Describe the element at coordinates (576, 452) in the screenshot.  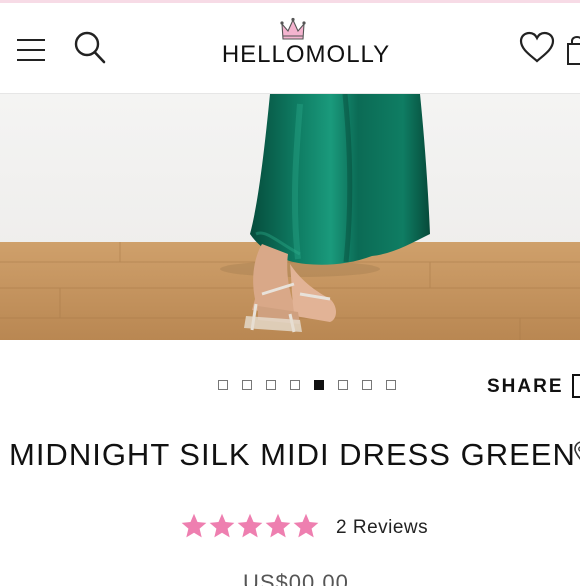
I see `pin-icon` at that location.